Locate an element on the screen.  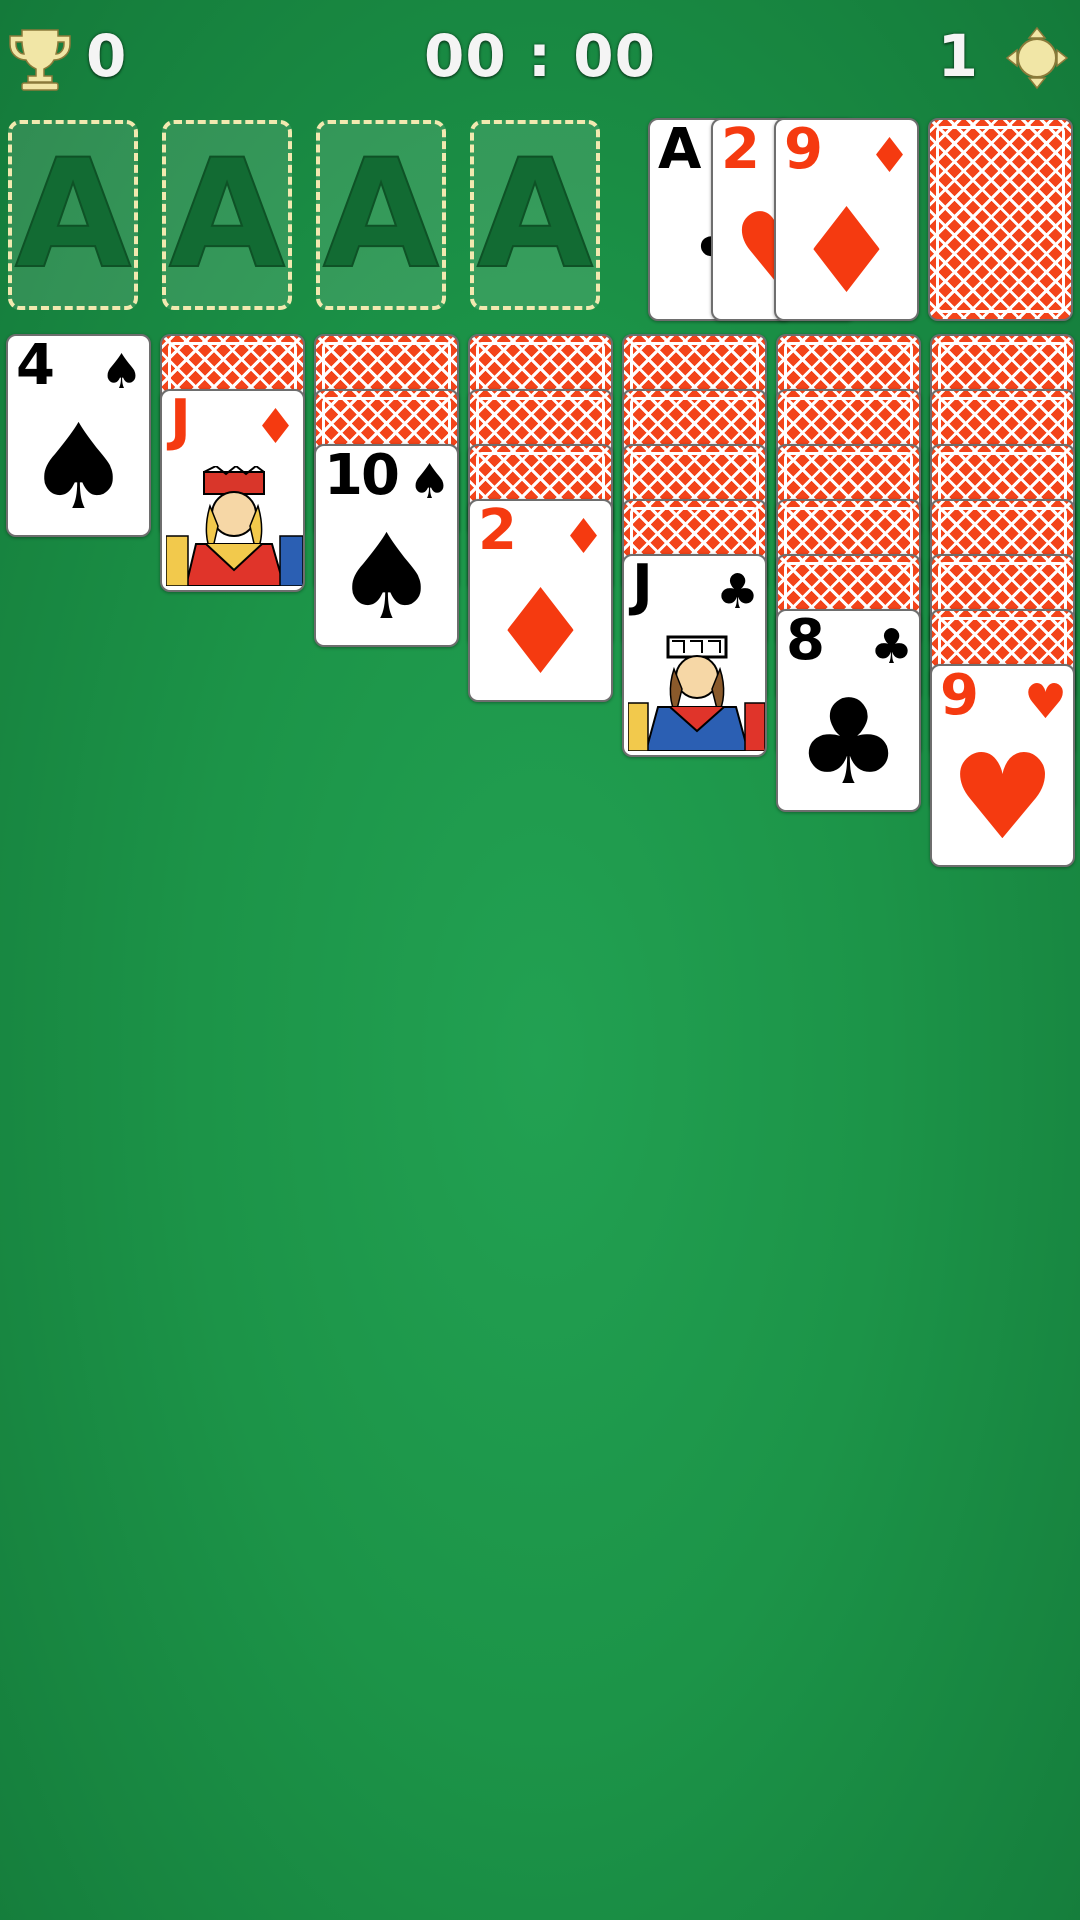
tableau-6-top-card: 8 ♣ ♣ is located at coordinates (848, 710).